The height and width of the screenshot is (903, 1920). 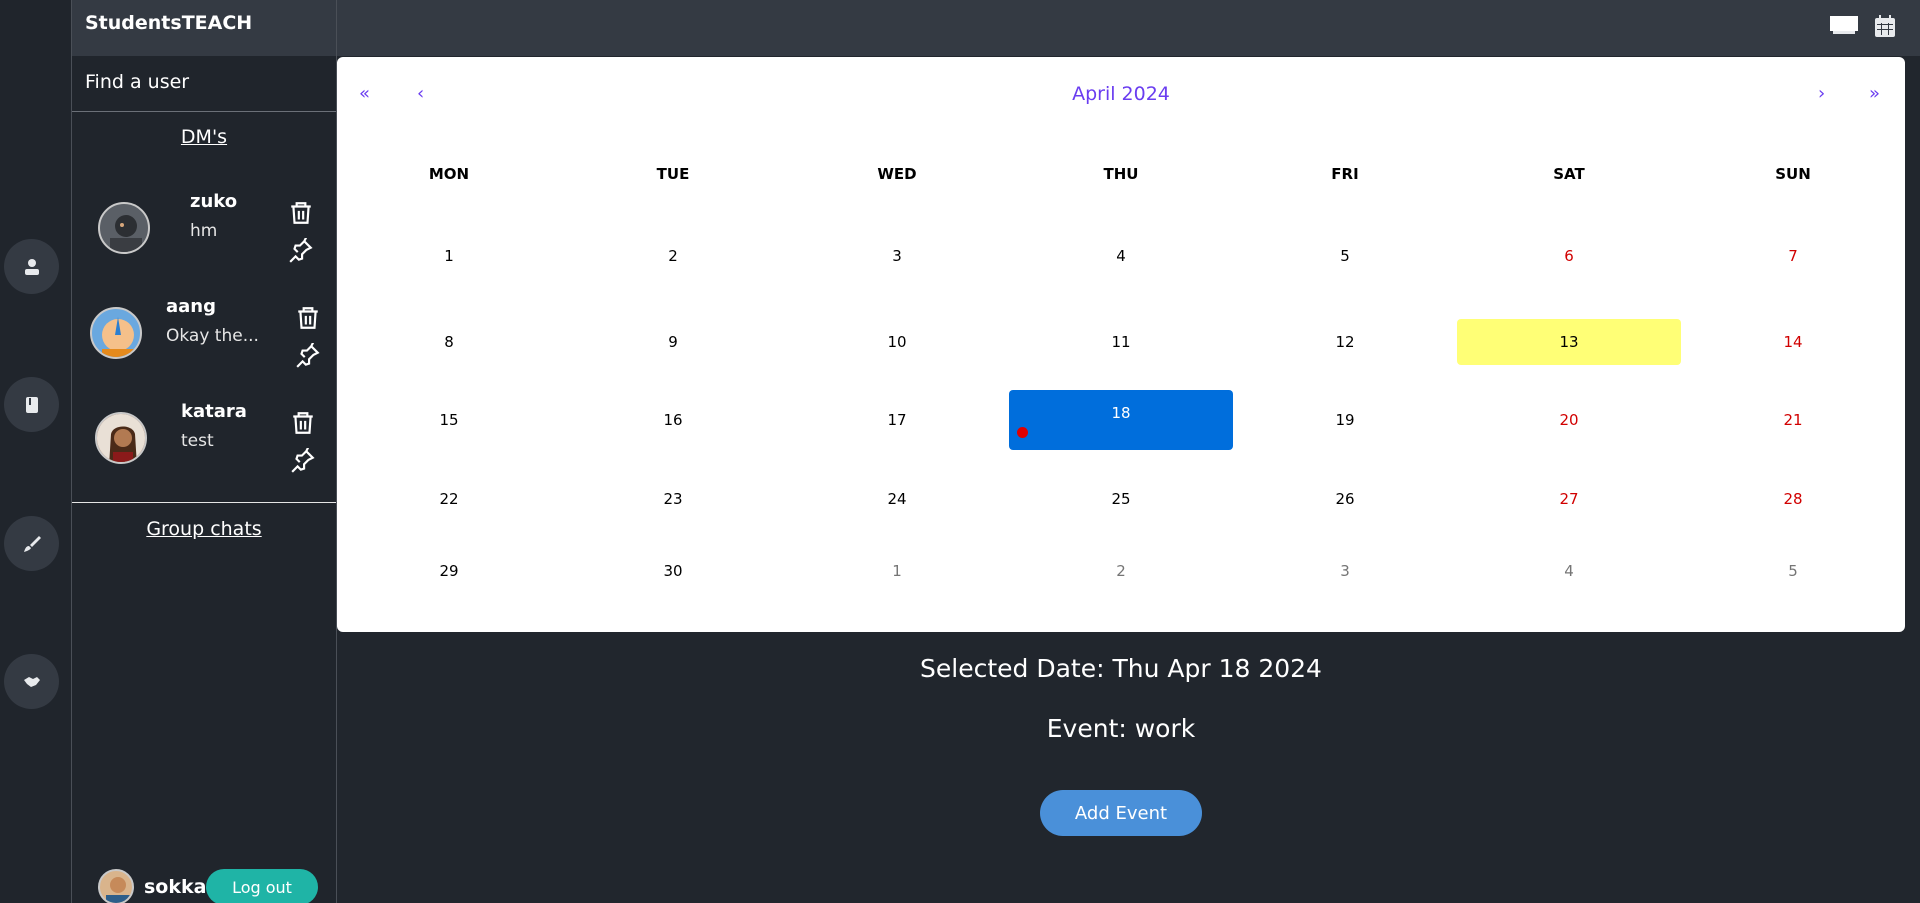 I want to click on day-cell: 25, so click(x=1121, y=499).